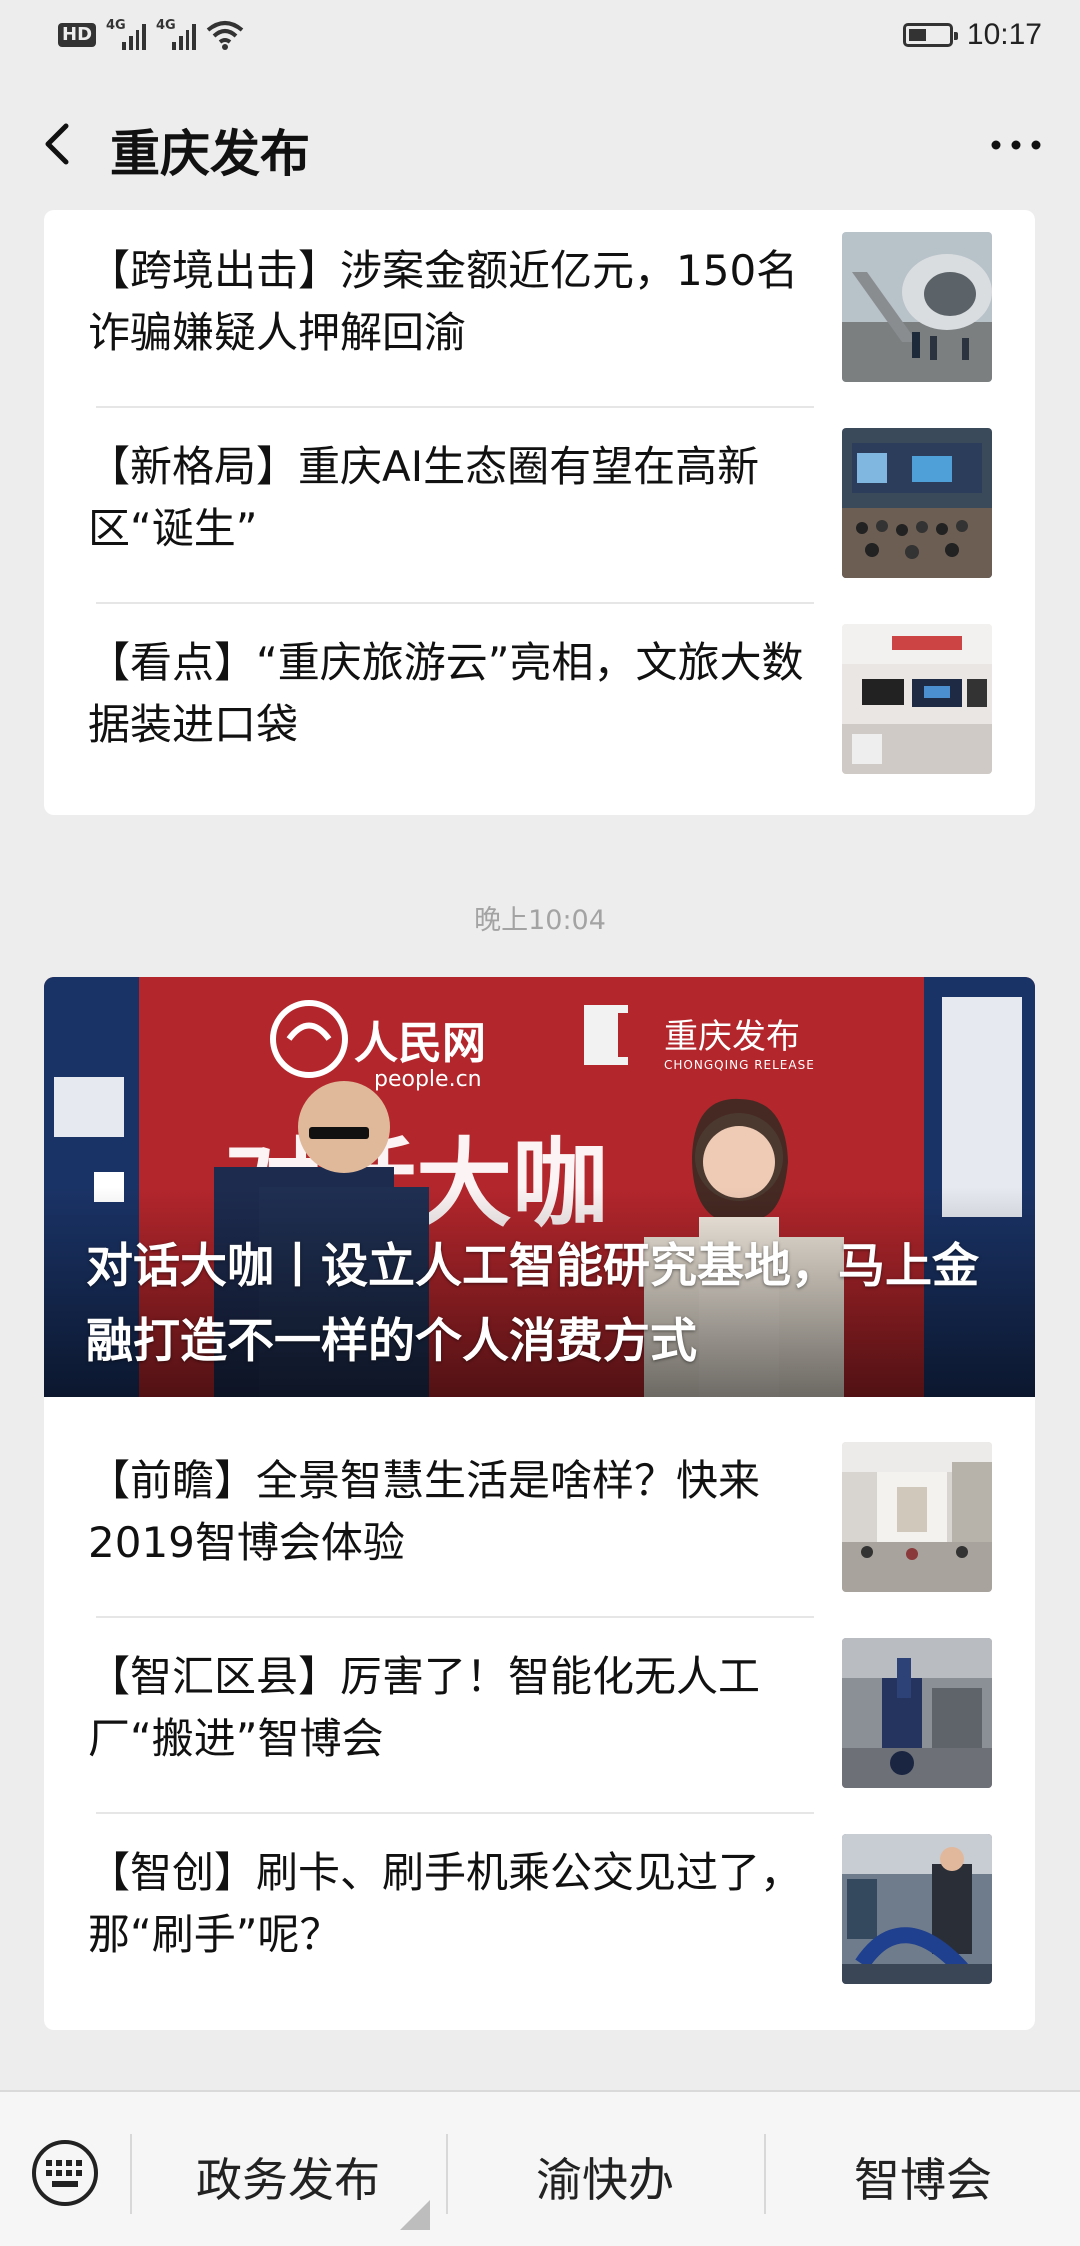 This screenshot has width=1080, height=2246. I want to click on article-title: 【跨境出击】涉案金额近亿元，150名诈骗嫌疑人押解回渝, so click(443, 301).